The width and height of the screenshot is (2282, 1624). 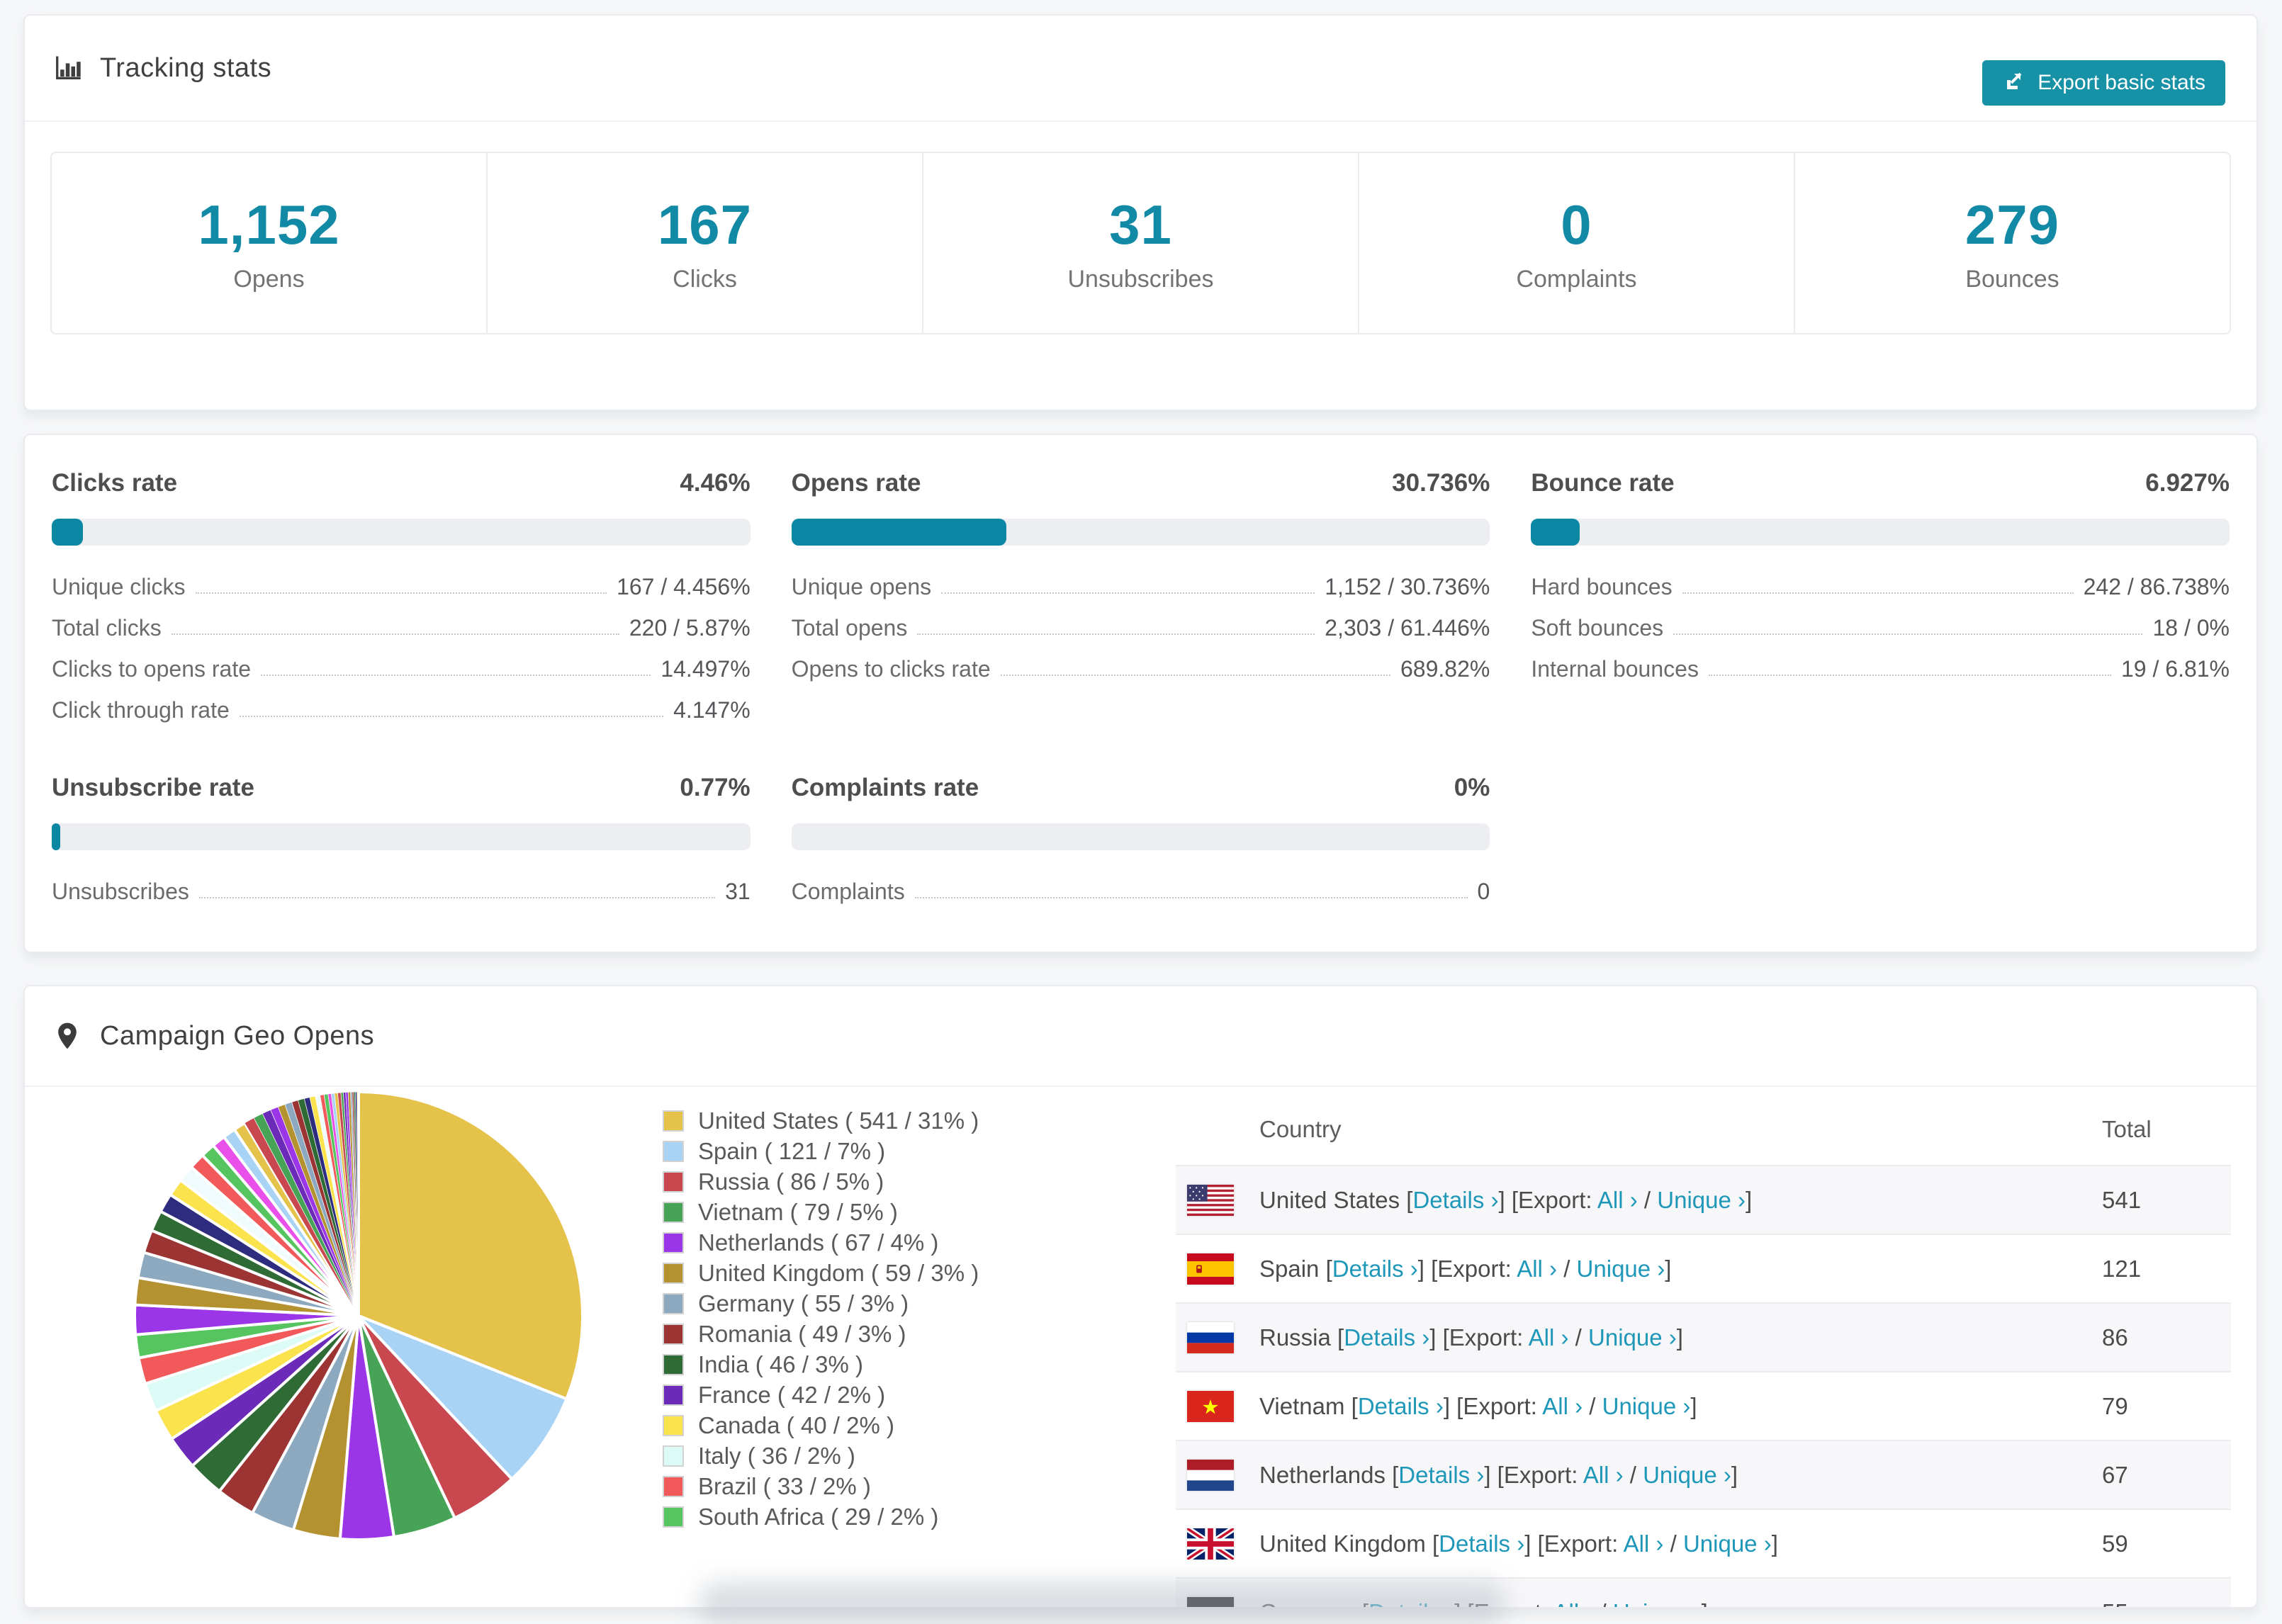 I want to click on legend-item-spain: Spain ( 121 / 7% ), so click(x=821, y=1151).